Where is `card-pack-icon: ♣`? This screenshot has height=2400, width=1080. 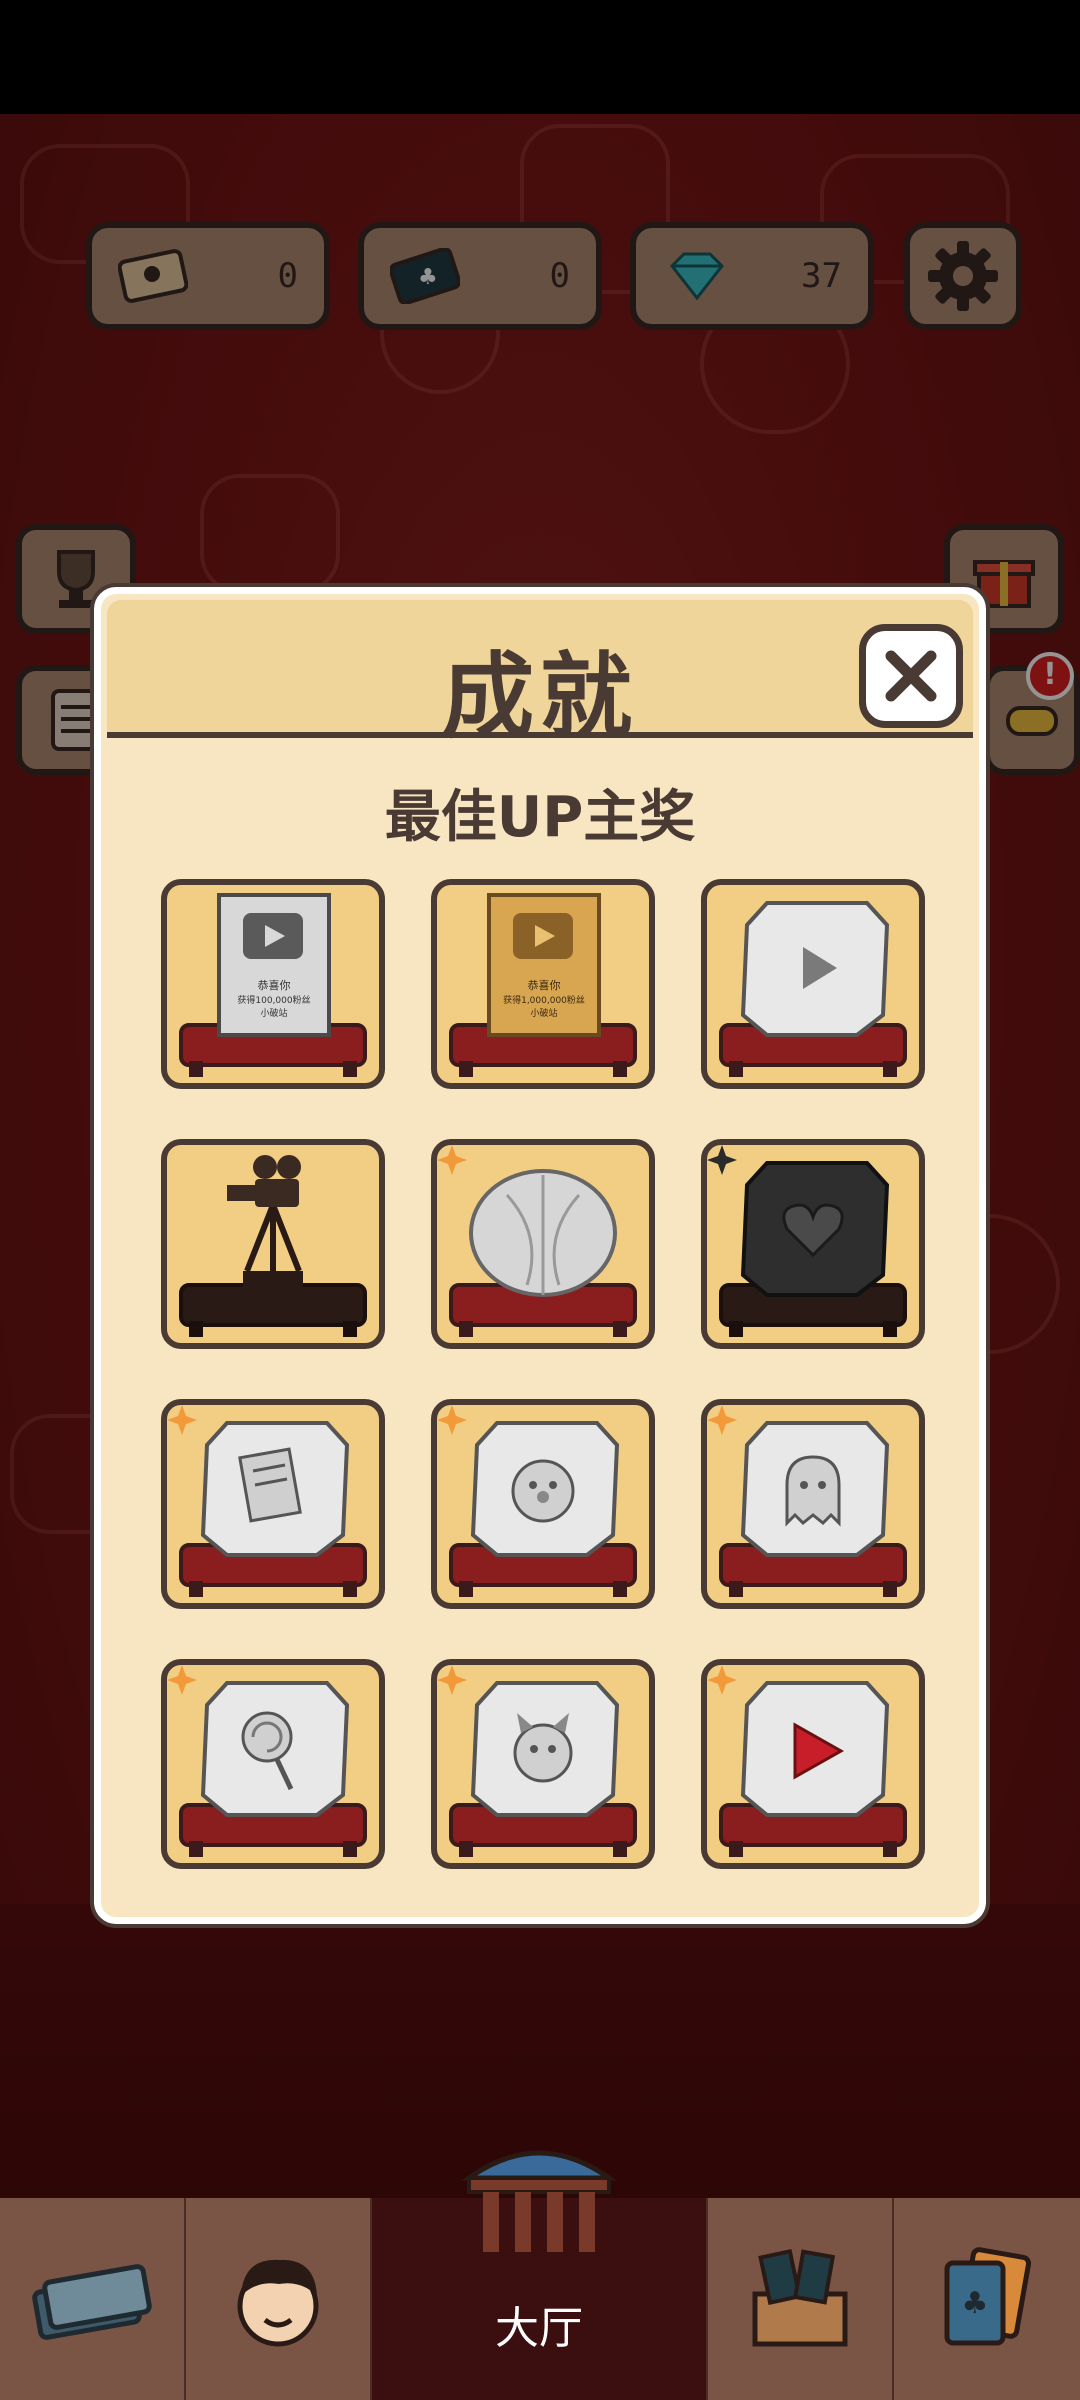
card-pack-icon: ♣ is located at coordinates (988, 2296).